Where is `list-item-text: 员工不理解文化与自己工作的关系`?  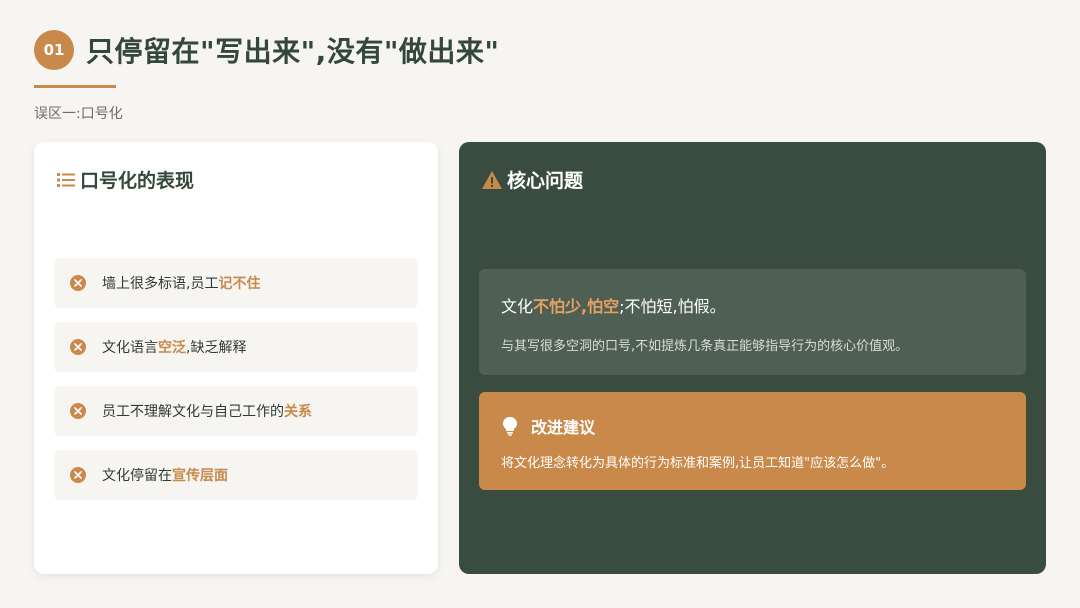
list-item-text: 员工不理解文化与自己工作的关系 is located at coordinates (207, 412).